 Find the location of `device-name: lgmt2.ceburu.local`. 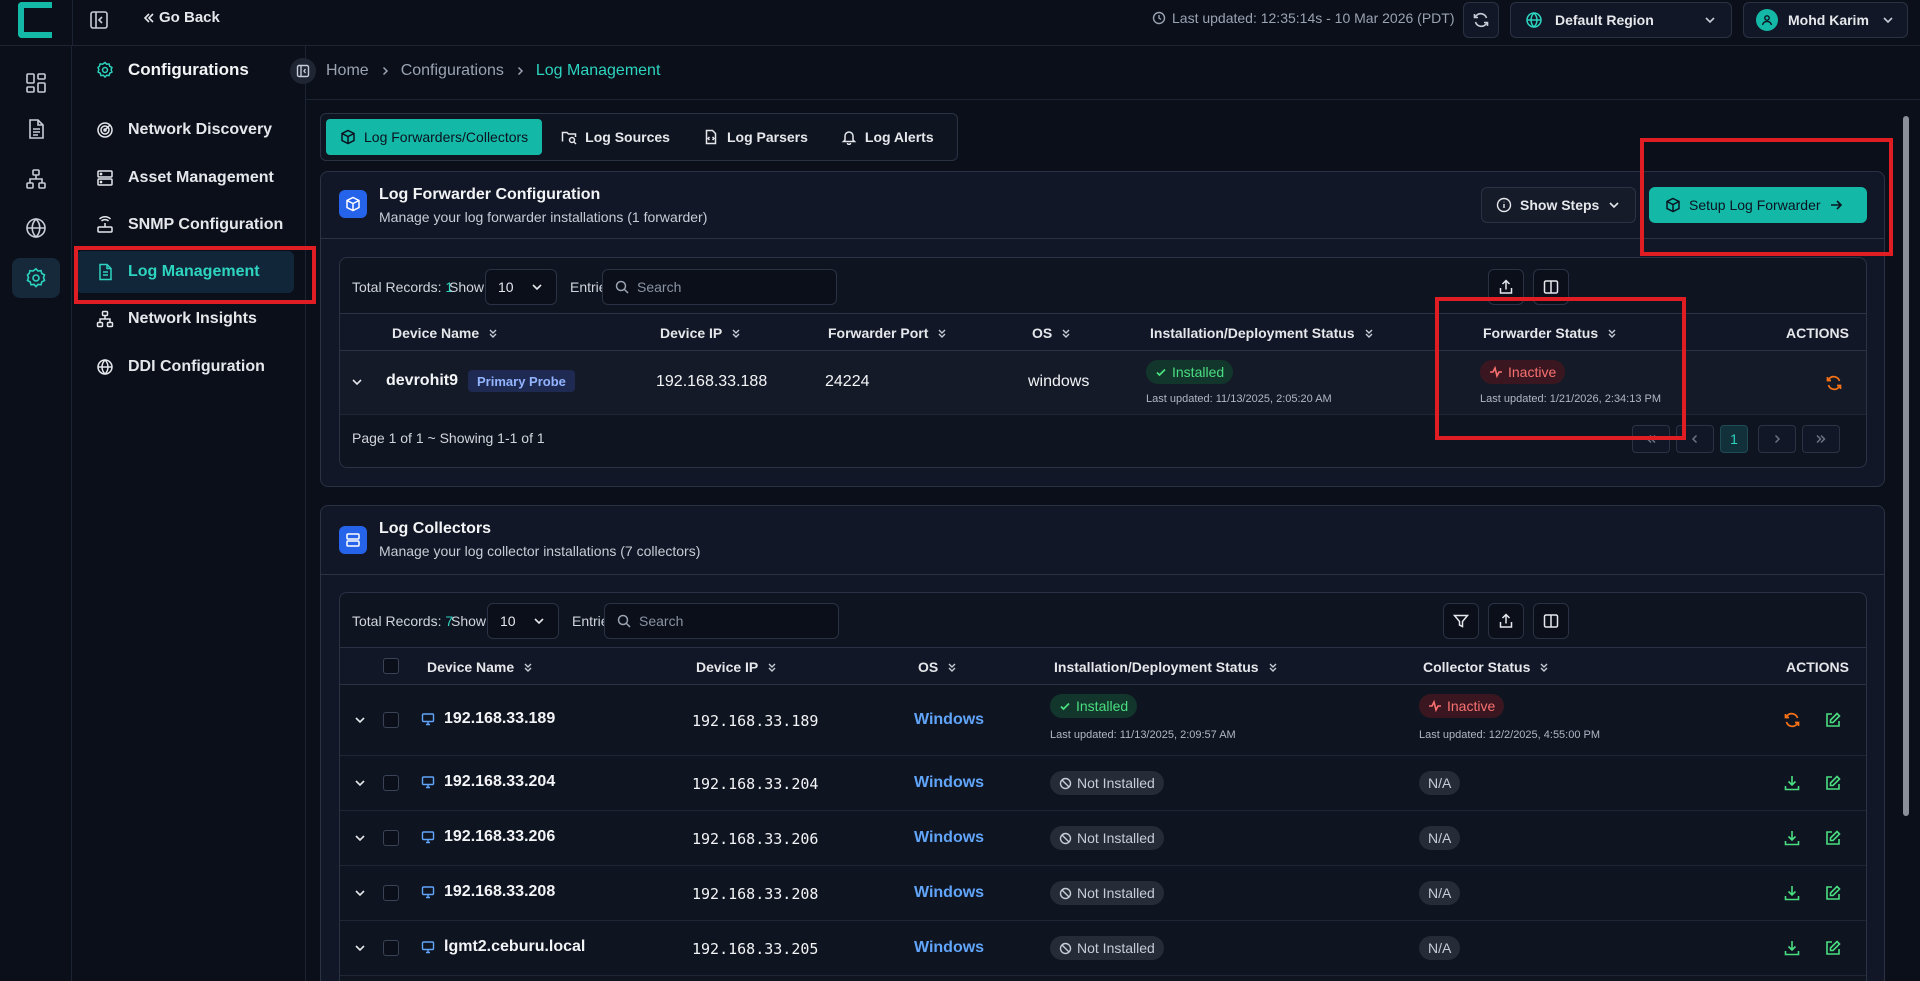

device-name: lgmt2.ceburu.local is located at coordinates (515, 946).